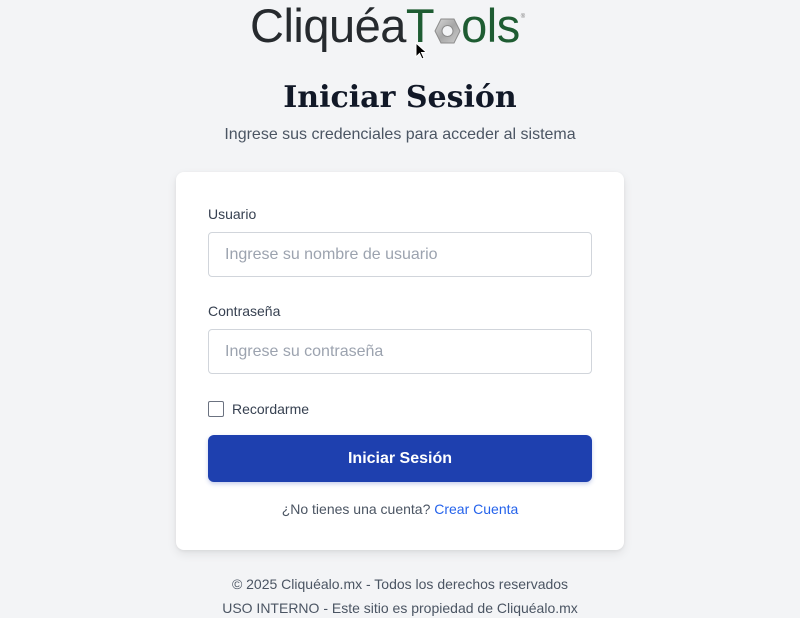  Describe the element at coordinates (421, 53) in the screenshot. I see `mouse-pointer-icon` at that location.